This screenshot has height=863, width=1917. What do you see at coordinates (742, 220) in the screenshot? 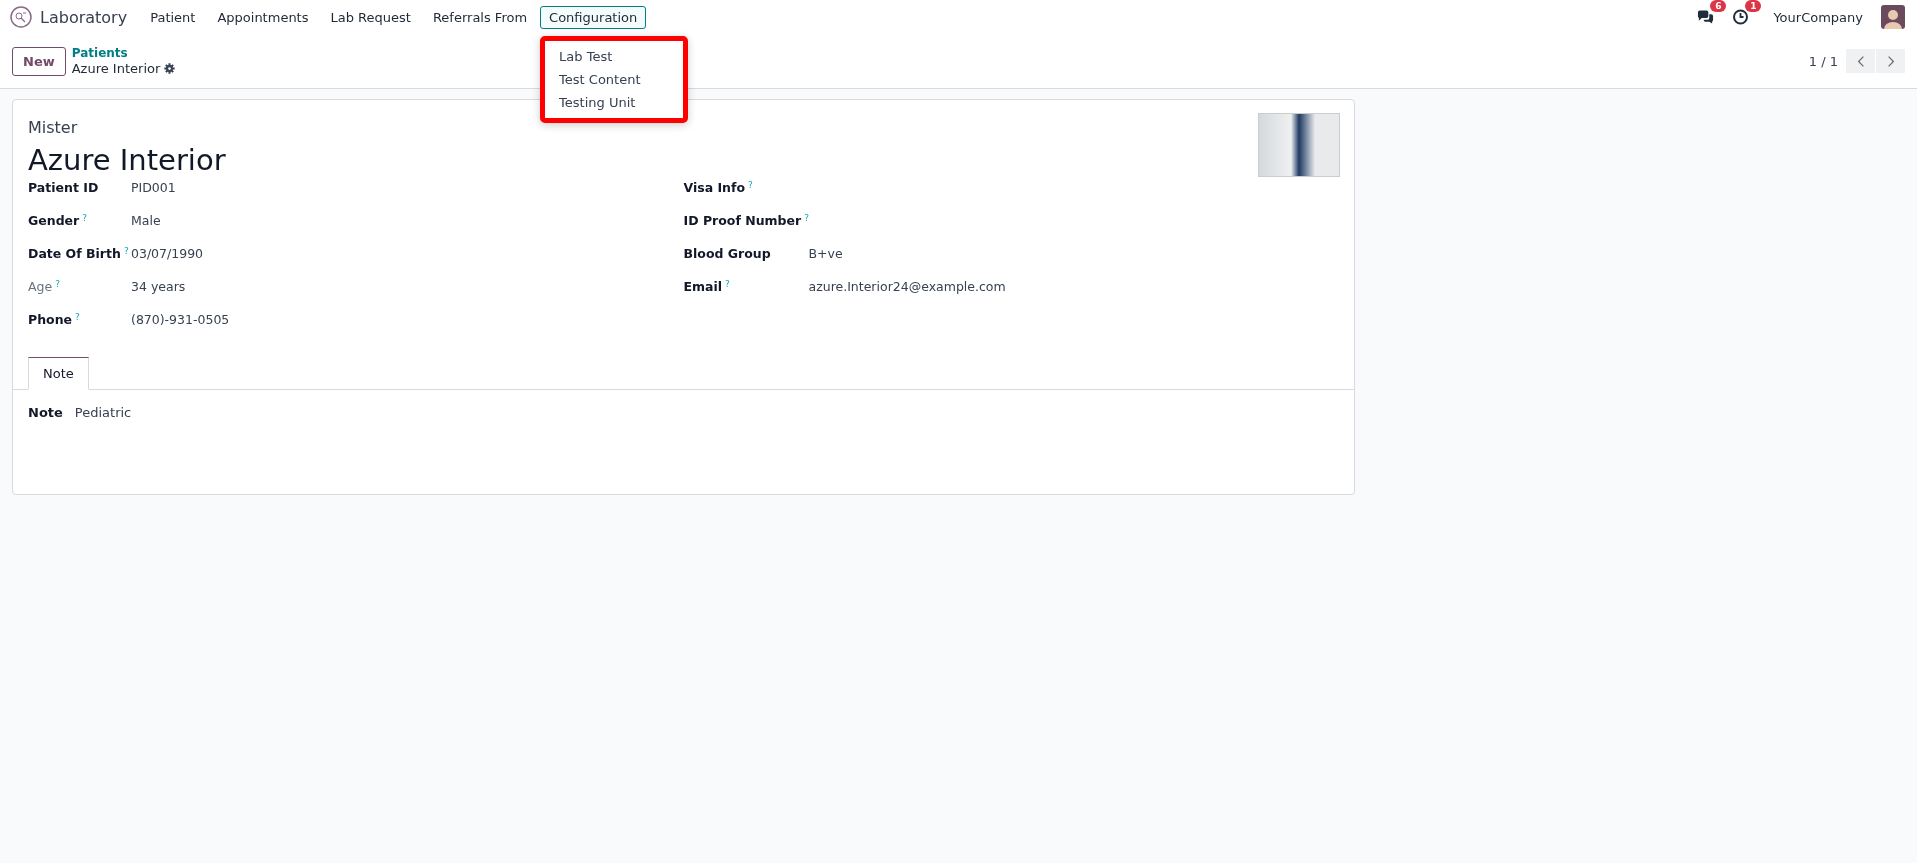
I see `field-label: ID Proof Number` at bounding box center [742, 220].